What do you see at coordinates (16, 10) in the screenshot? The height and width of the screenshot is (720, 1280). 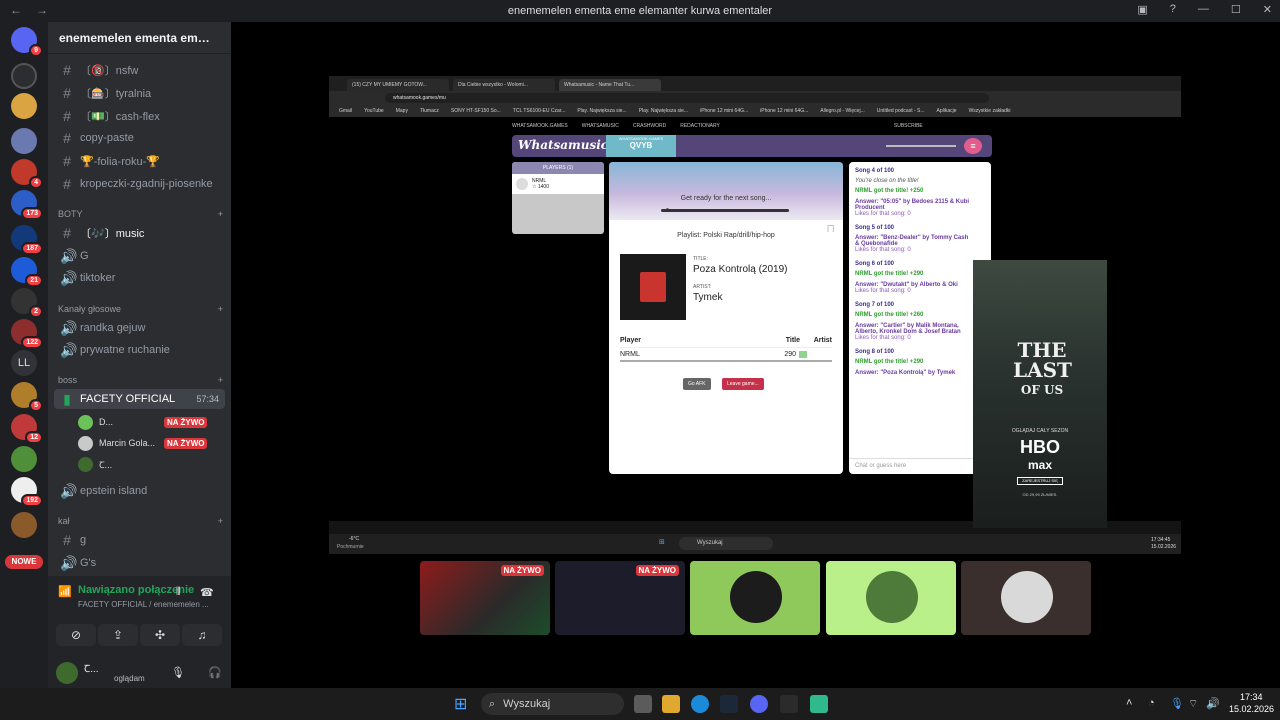 I see `back-icon: ←` at bounding box center [16, 10].